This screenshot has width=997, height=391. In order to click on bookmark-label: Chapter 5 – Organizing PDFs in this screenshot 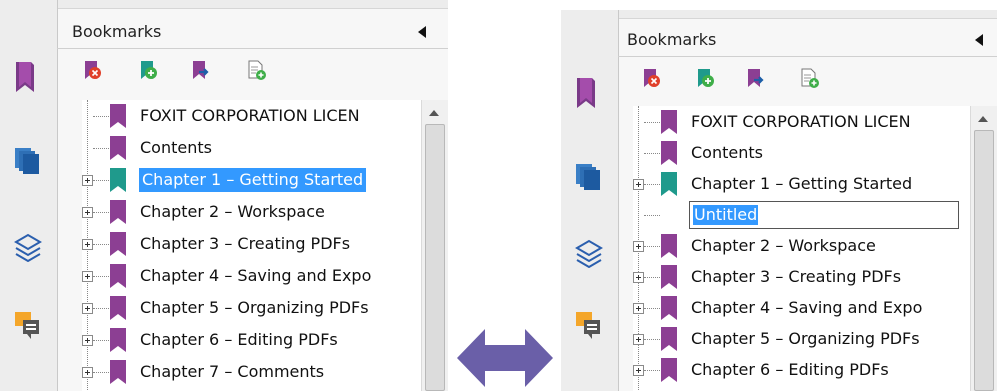, I will do `click(805, 338)`.